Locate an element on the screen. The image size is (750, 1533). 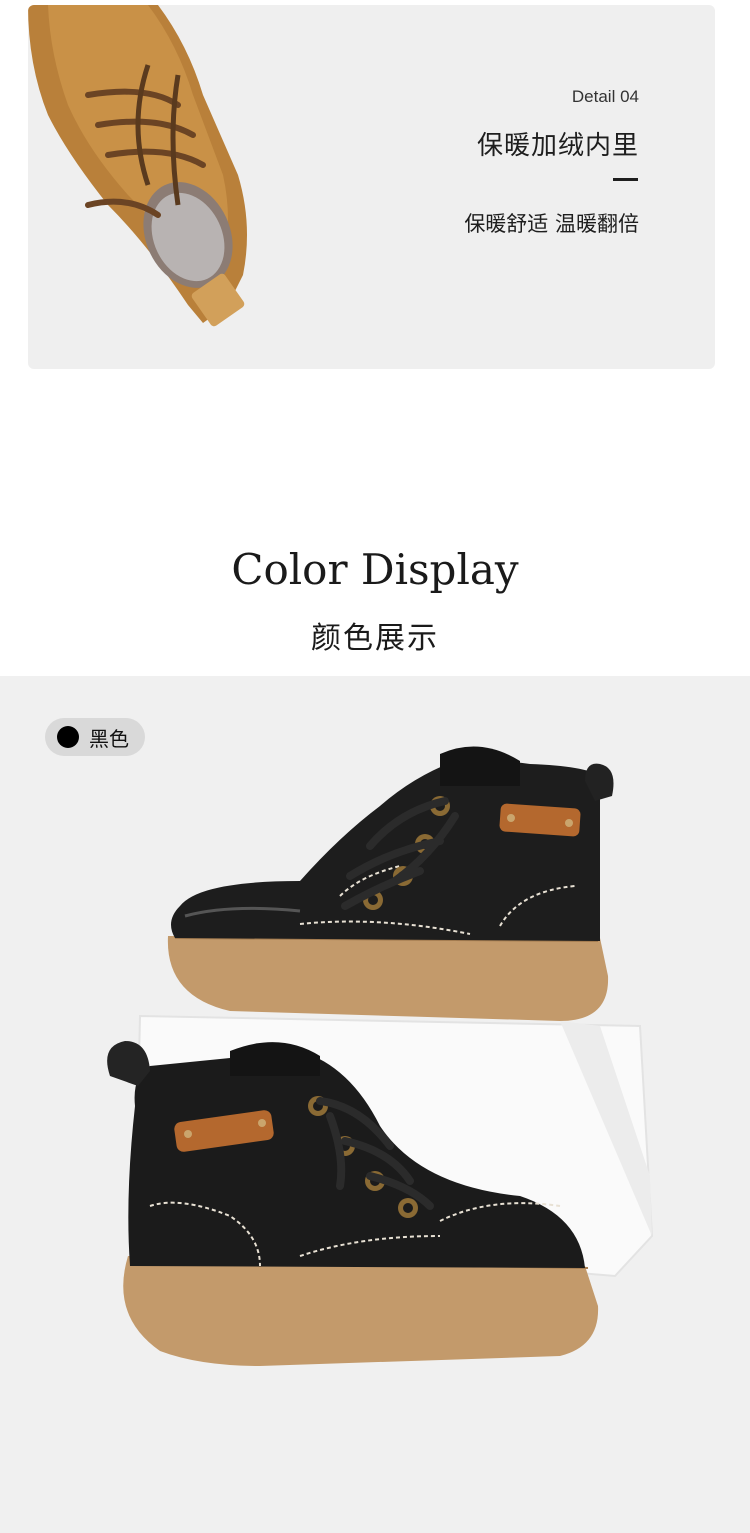
detail-title: 保暖加绒内里 is located at coordinates (557, 146).